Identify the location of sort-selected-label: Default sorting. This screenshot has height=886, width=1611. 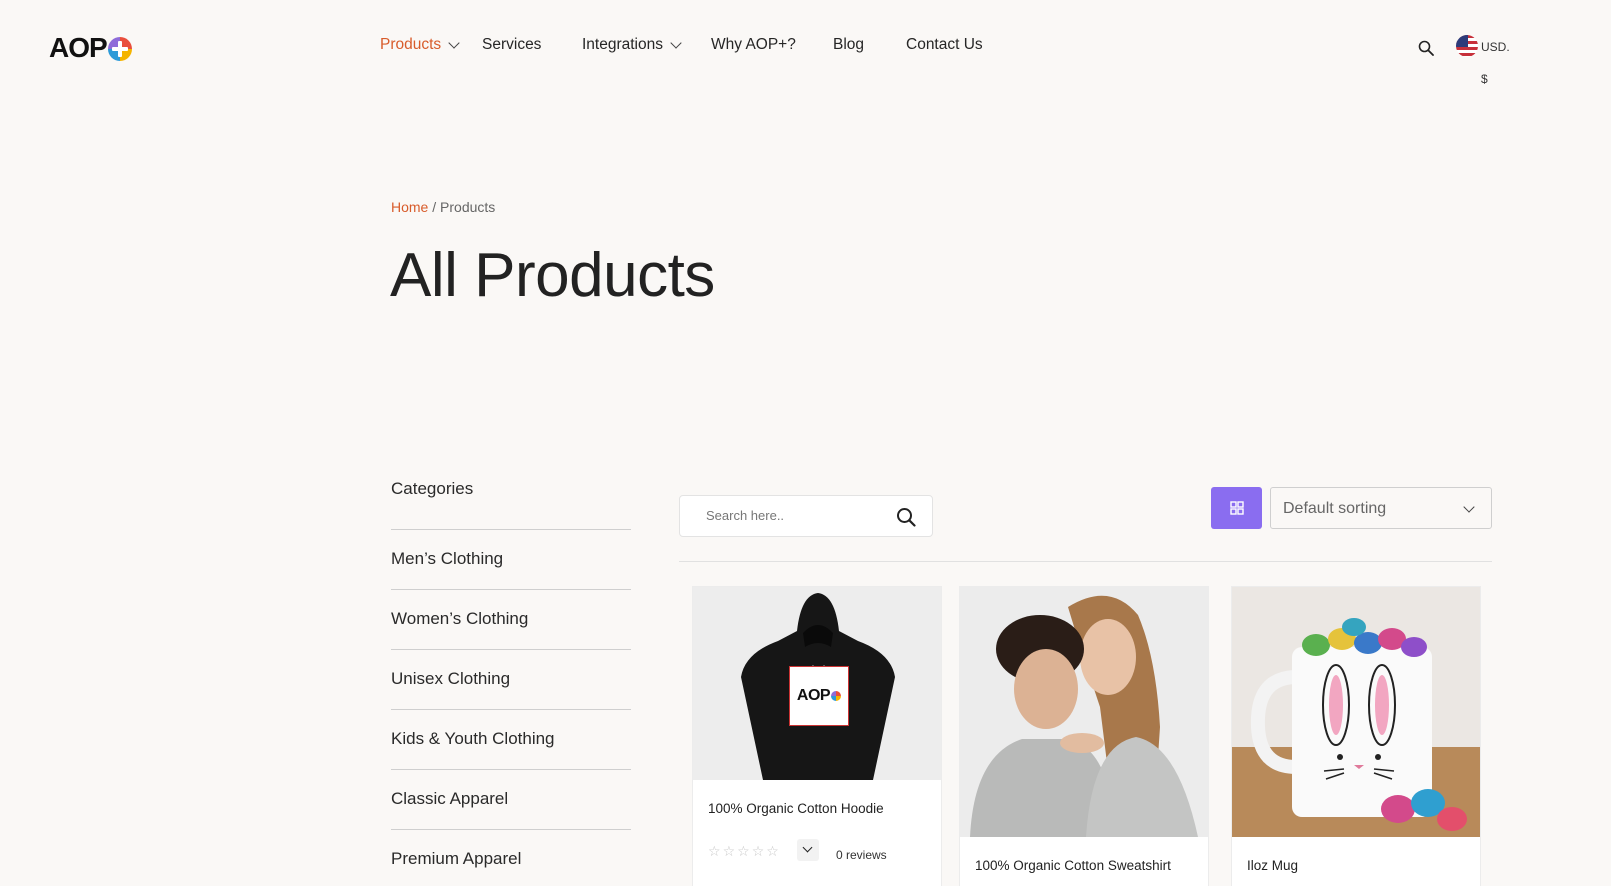
(1335, 508).